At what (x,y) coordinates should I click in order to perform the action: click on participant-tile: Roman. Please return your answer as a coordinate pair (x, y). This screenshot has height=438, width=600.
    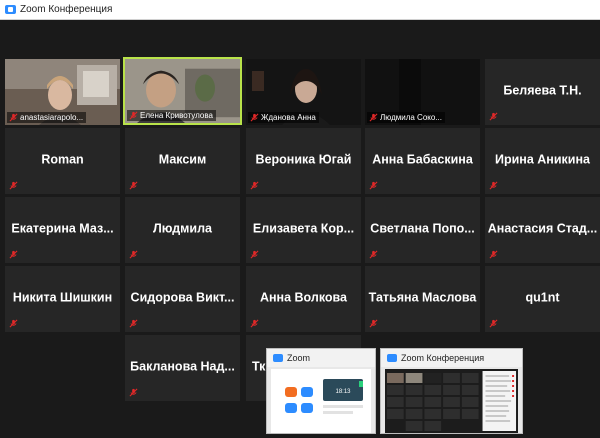
    Looking at the image, I should click on (62, 161).